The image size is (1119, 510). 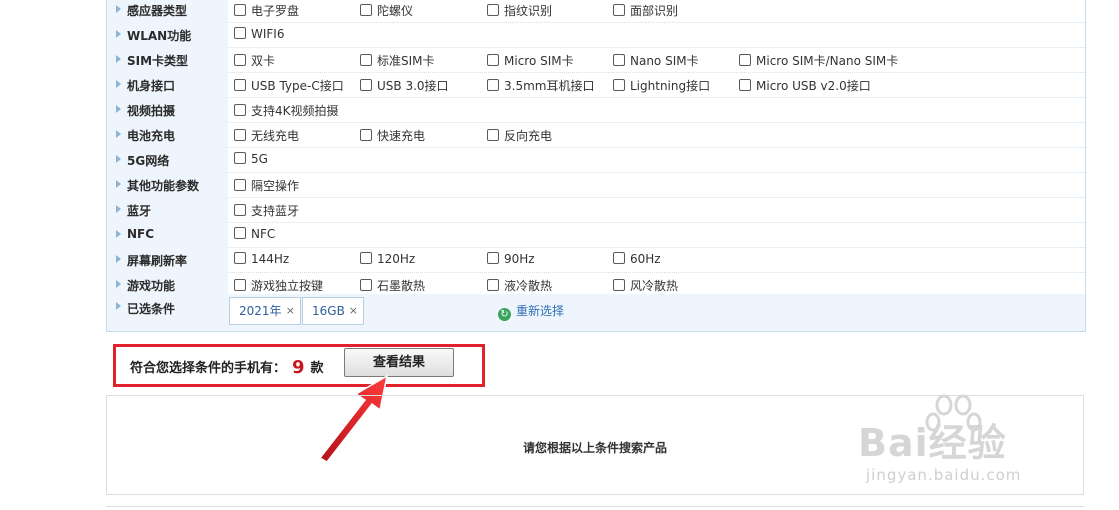 I want to click on filter-option: Micro SIM卡/Nano SIM卡, so click(x=818, y=60).